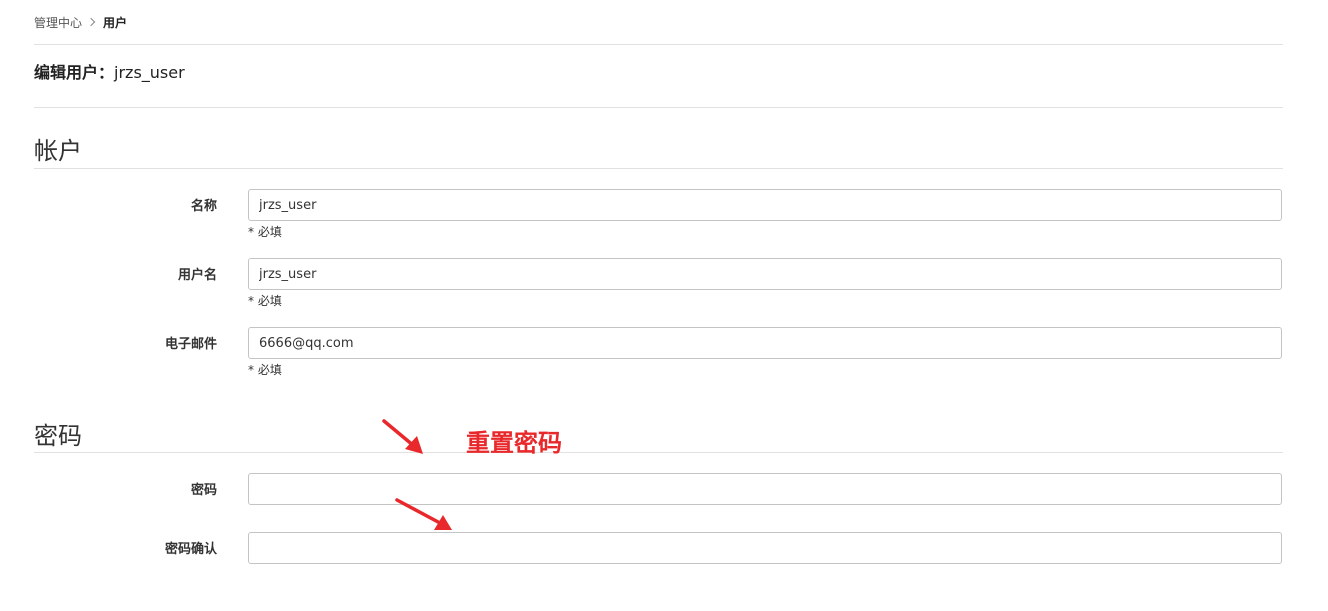 Image resolution: width=1328 pixels, height=611 pixels. I want to click on annotation-arrows, so click(417, 474).